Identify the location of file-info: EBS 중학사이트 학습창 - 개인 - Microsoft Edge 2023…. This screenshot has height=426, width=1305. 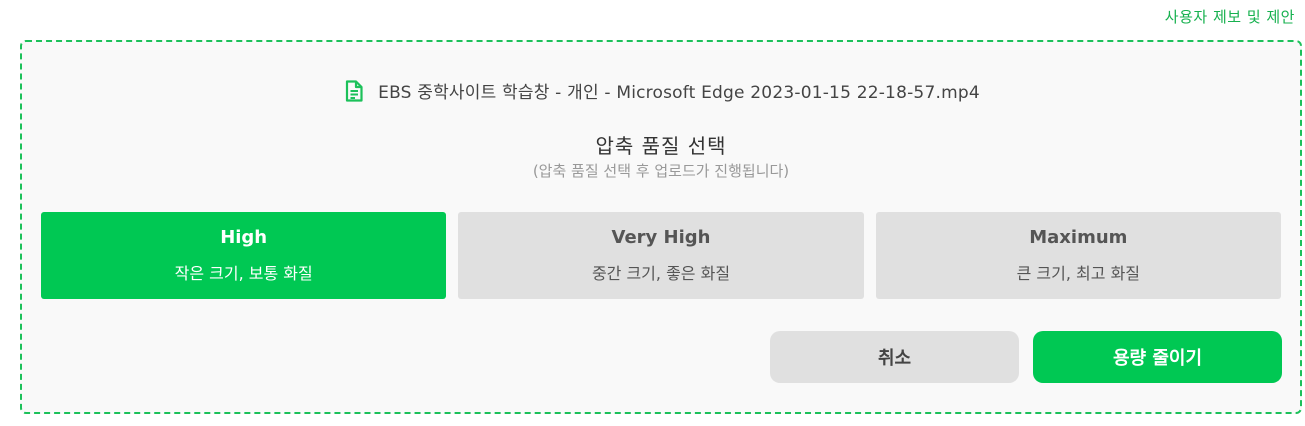
(661, 90).